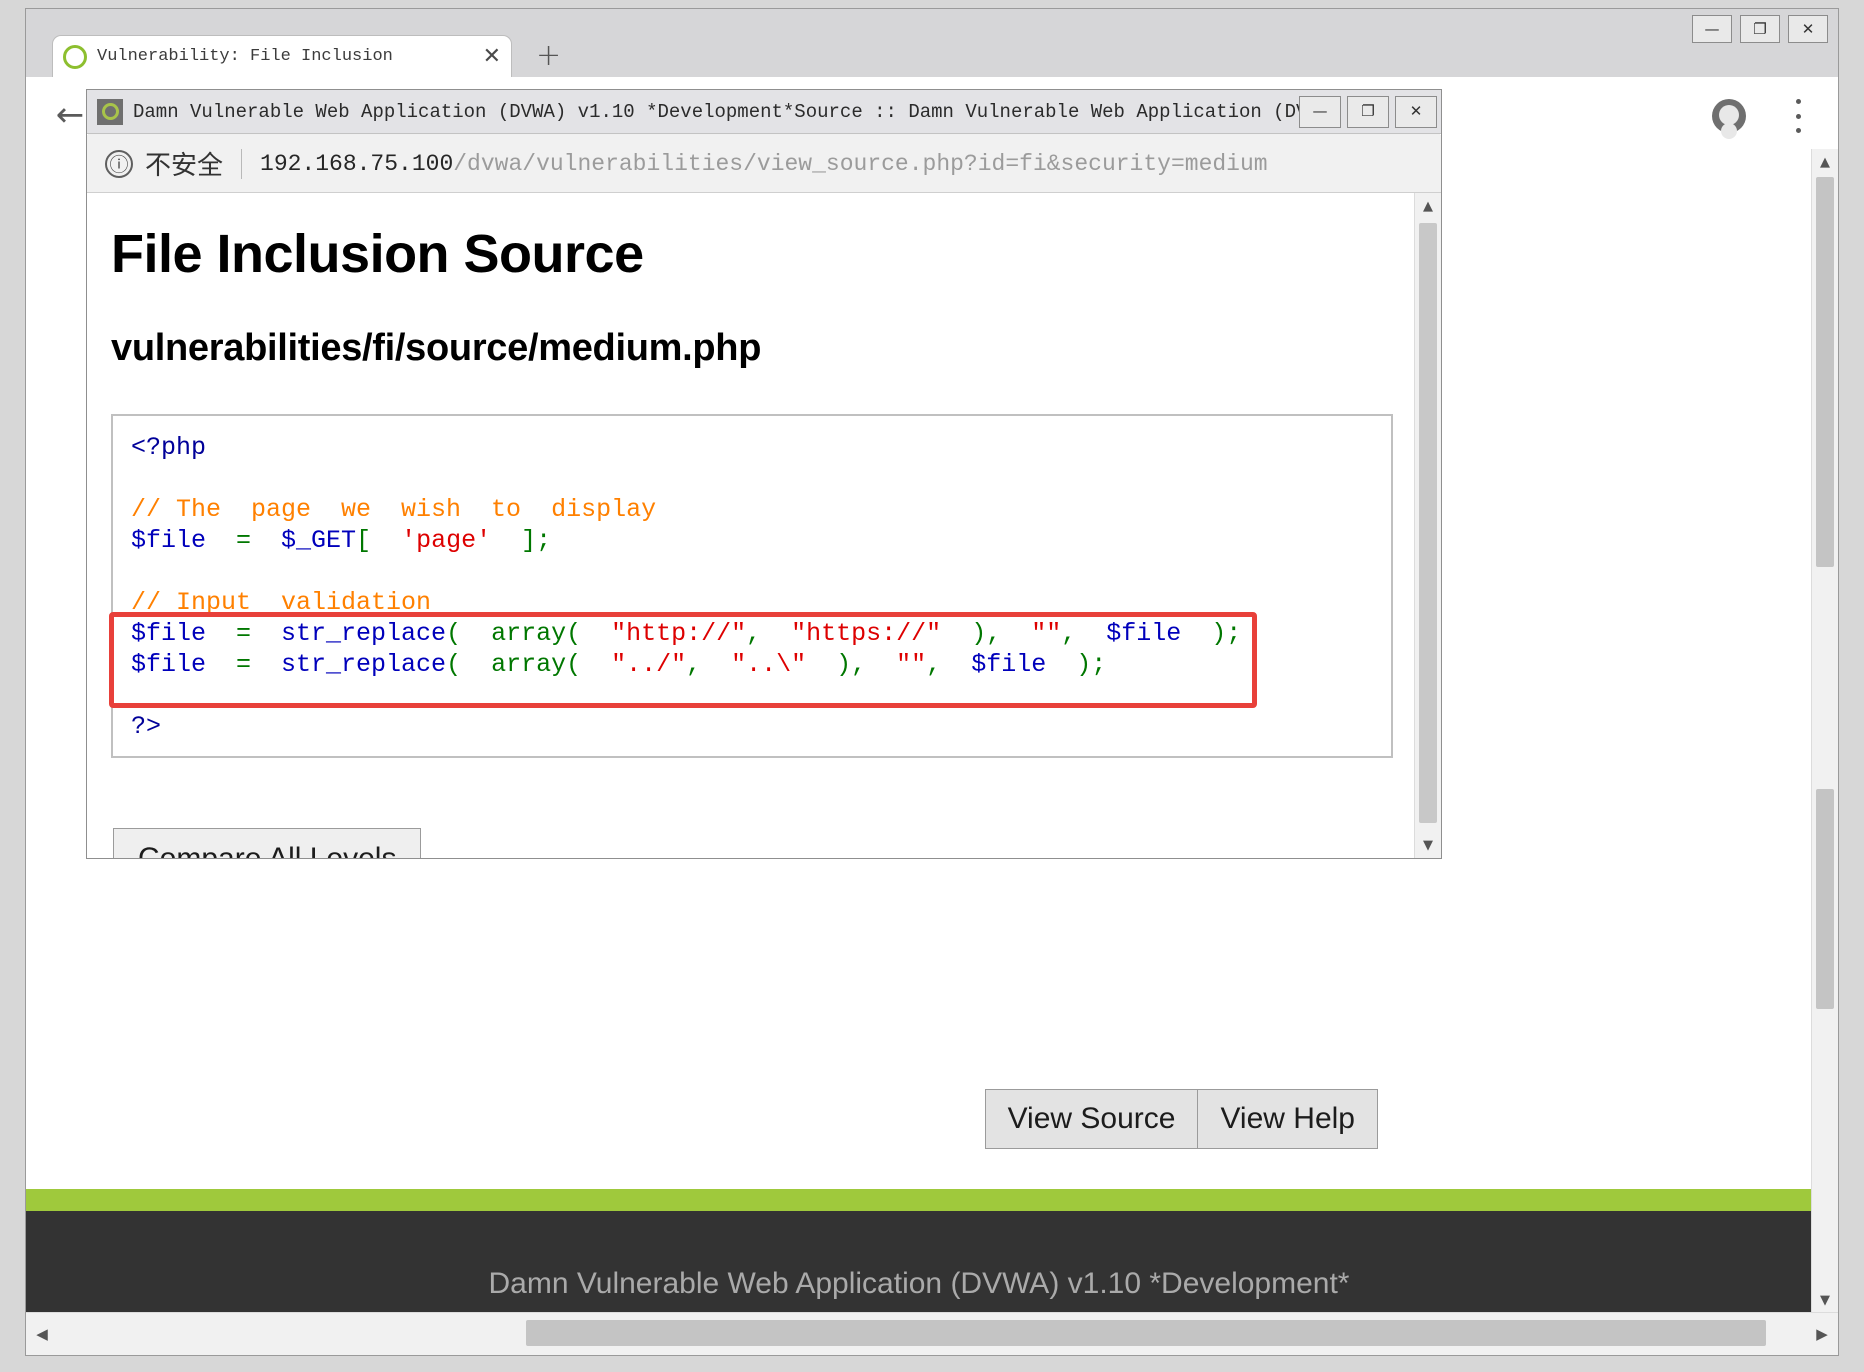  What do you see at coordinates (1822, 1334) in the screenshot?
I see `scroll-right-icon: ▶` at bounding box center [1822, 1334].